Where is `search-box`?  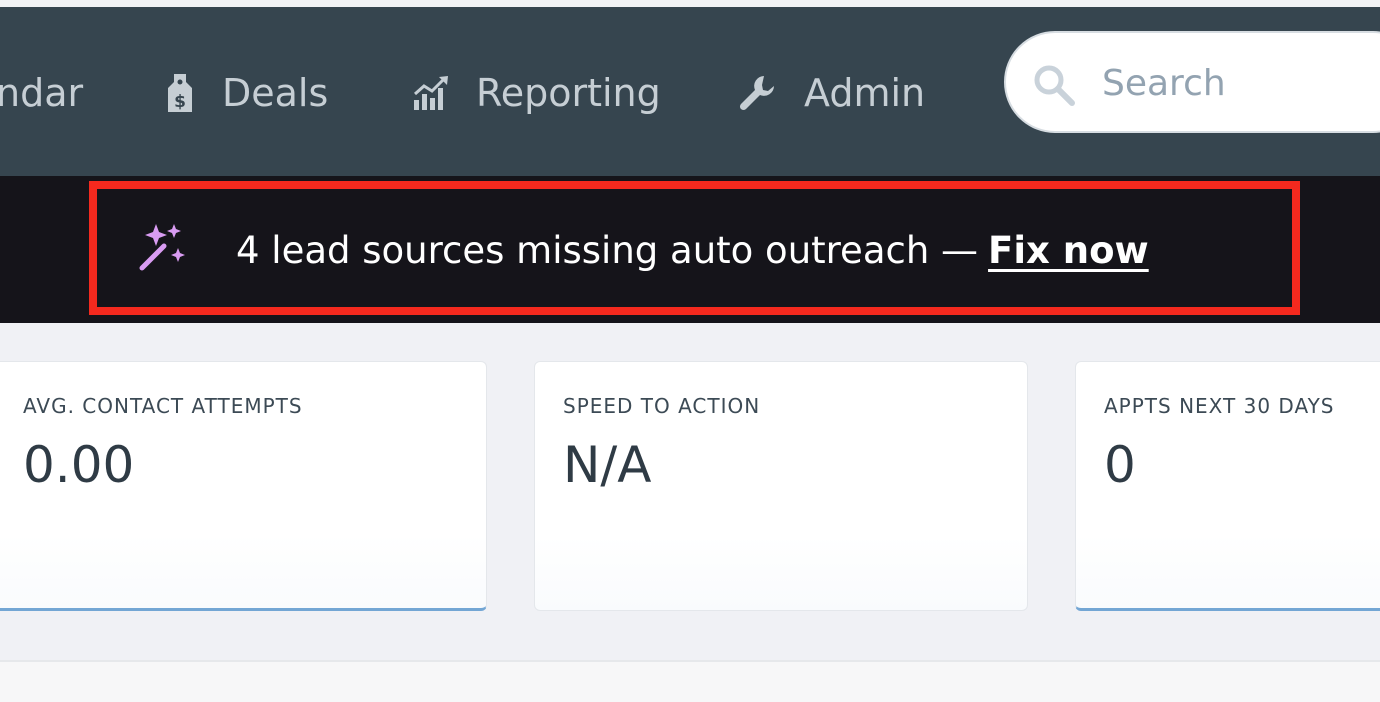 search-box is located at coordinates (1192, 82).